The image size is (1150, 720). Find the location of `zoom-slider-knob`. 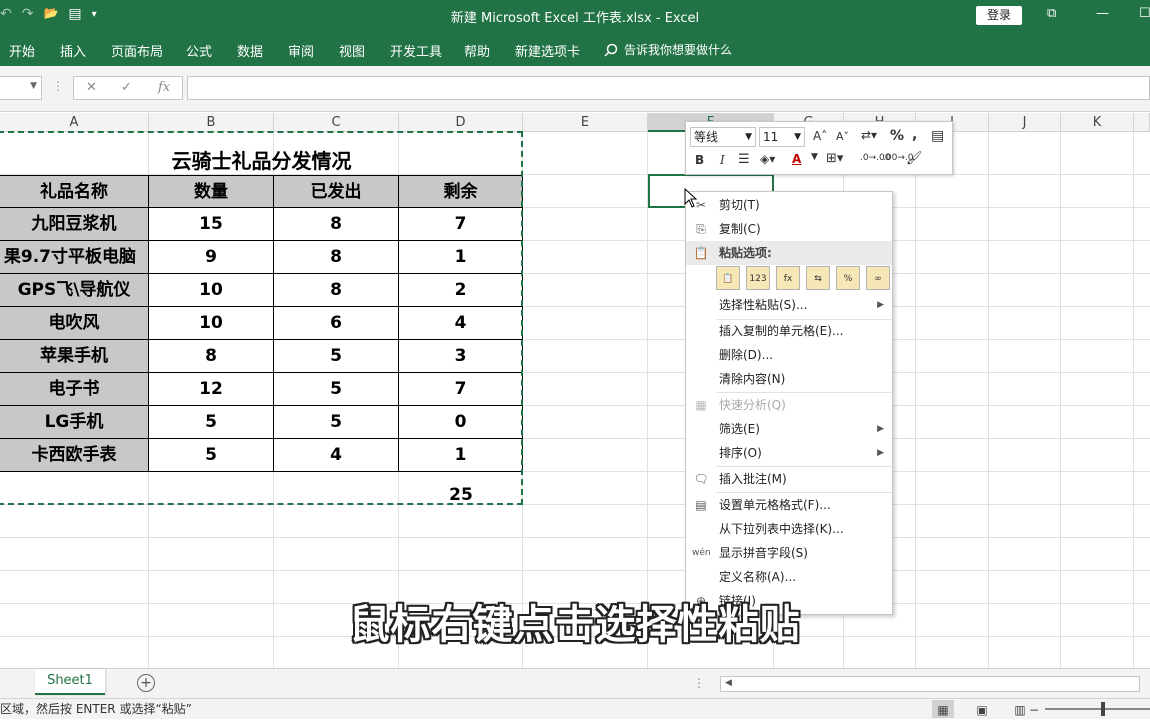

zoom-slider-knob is located at coordinates (1103, 709).